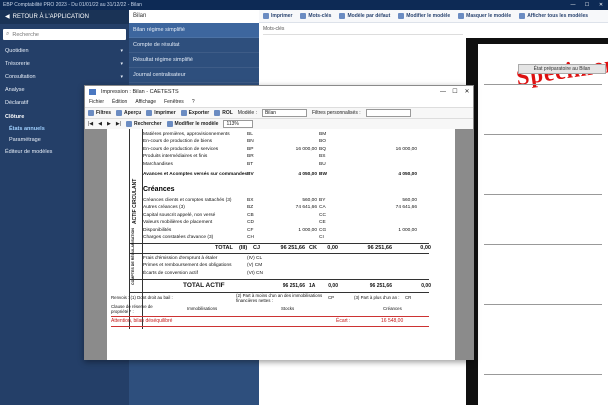 The width and height of the screenshot is (608, 405). Describe the element at coordinates (174, 102) in the screenshot. I see `menu-item-fenetres: Fenêtres` at that location.